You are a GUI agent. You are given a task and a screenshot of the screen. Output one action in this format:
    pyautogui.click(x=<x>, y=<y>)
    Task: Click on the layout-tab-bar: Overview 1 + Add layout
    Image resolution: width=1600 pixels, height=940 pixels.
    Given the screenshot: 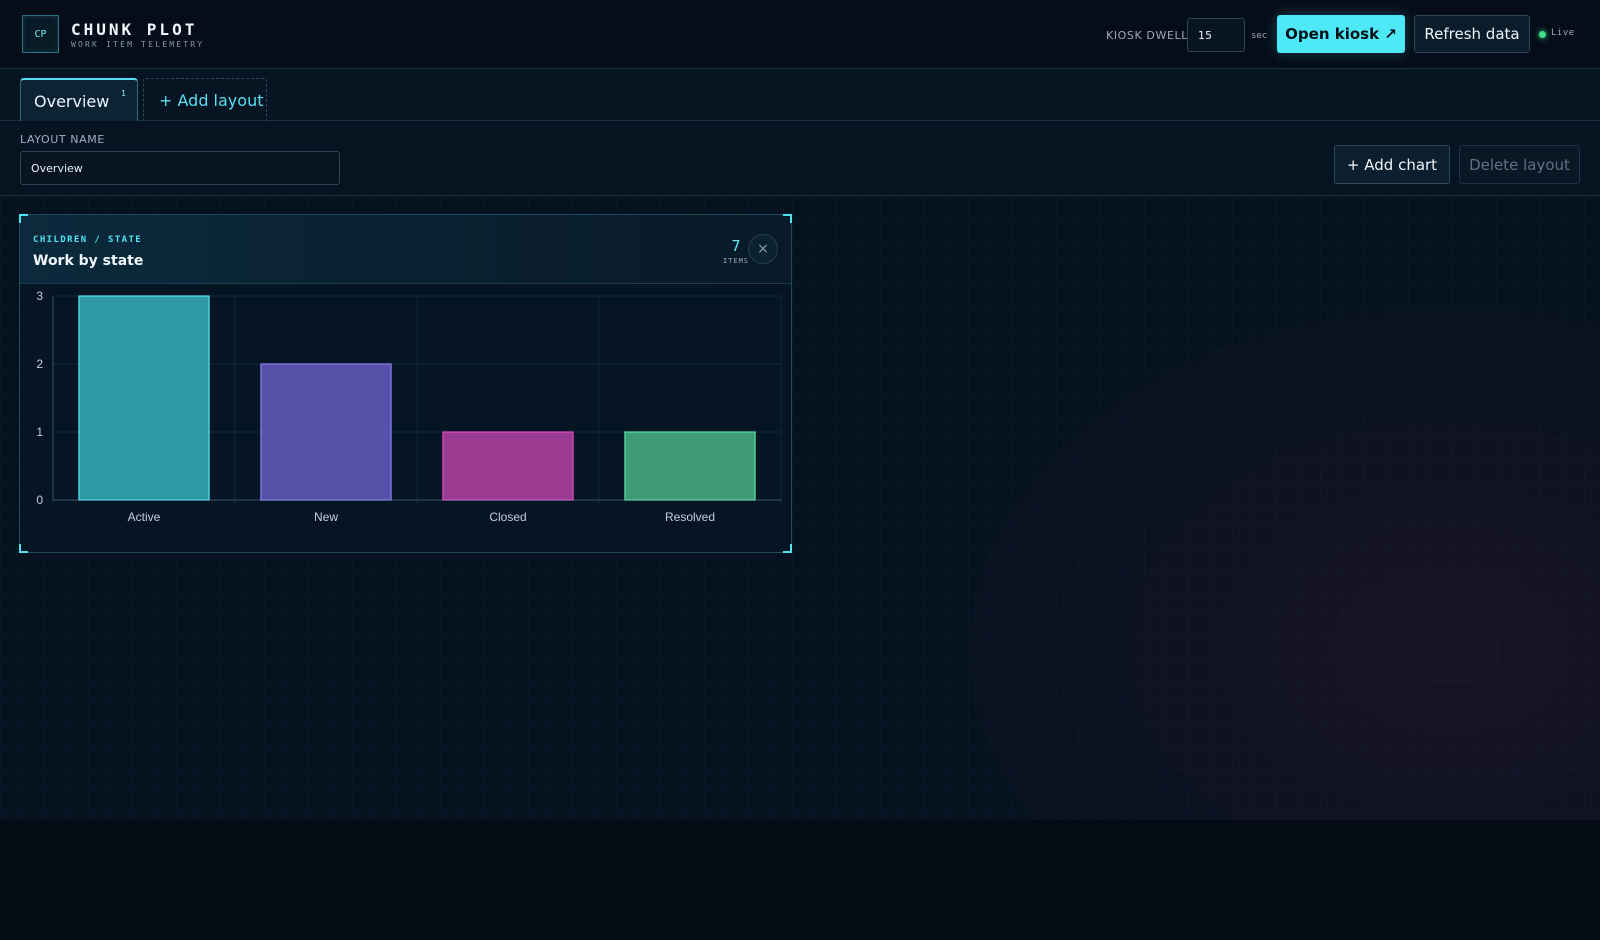 What is the action you would take?
    pyautogui.click(x=800, y=95)
    